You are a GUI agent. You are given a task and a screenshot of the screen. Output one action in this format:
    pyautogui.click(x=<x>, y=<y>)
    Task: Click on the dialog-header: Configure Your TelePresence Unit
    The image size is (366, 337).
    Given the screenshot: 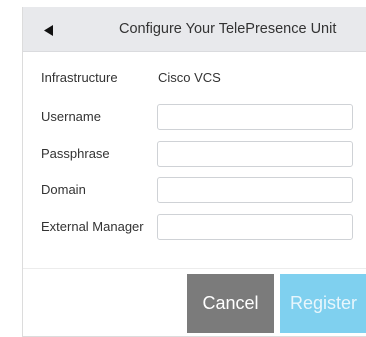 What is the action you would take?
    pyautogui.click(x=194, y=29)
    